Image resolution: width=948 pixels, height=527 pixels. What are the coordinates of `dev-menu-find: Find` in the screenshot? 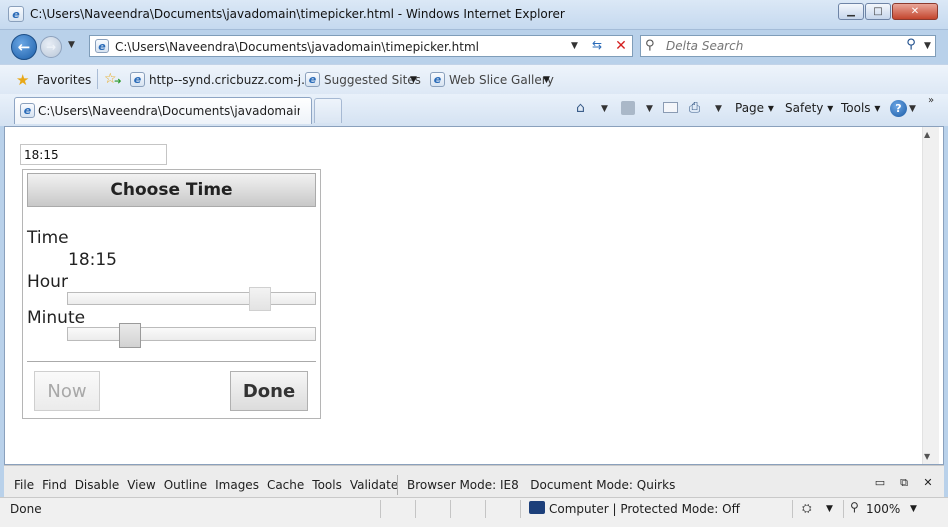 It's located at (54, 485).